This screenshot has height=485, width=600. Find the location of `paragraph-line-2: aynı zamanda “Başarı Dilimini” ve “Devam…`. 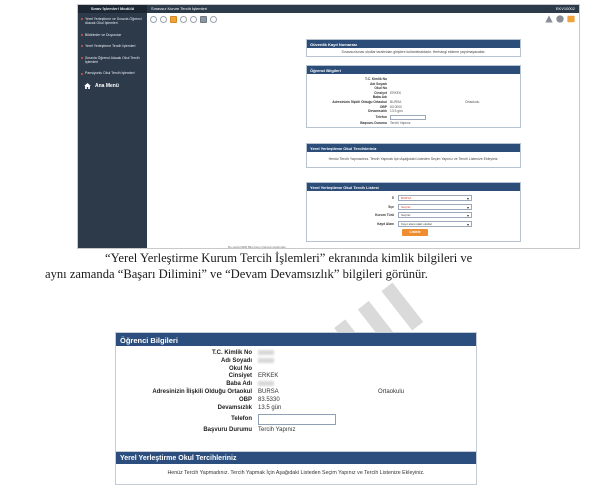

paragraph-line-2: aynı zamanda “Başarı Dilimini” ve “Devam… is located at coordinates (236, 274).